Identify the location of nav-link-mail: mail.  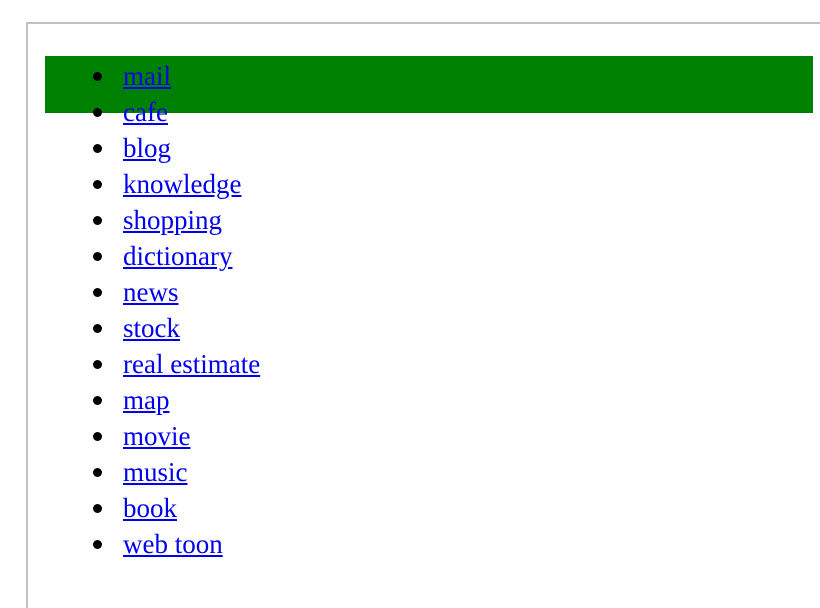
(147, 76).